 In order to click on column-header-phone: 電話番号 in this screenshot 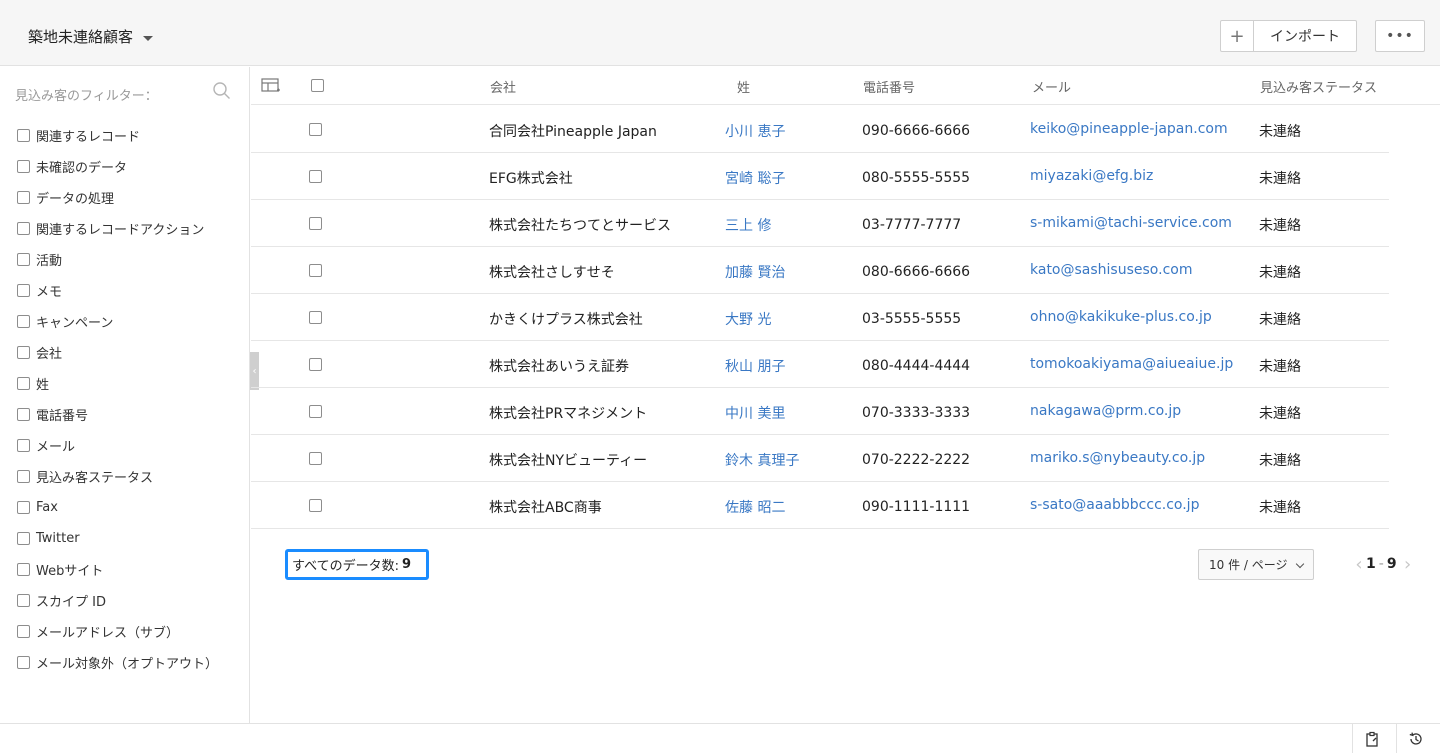, I will do `click(889, 86)`.